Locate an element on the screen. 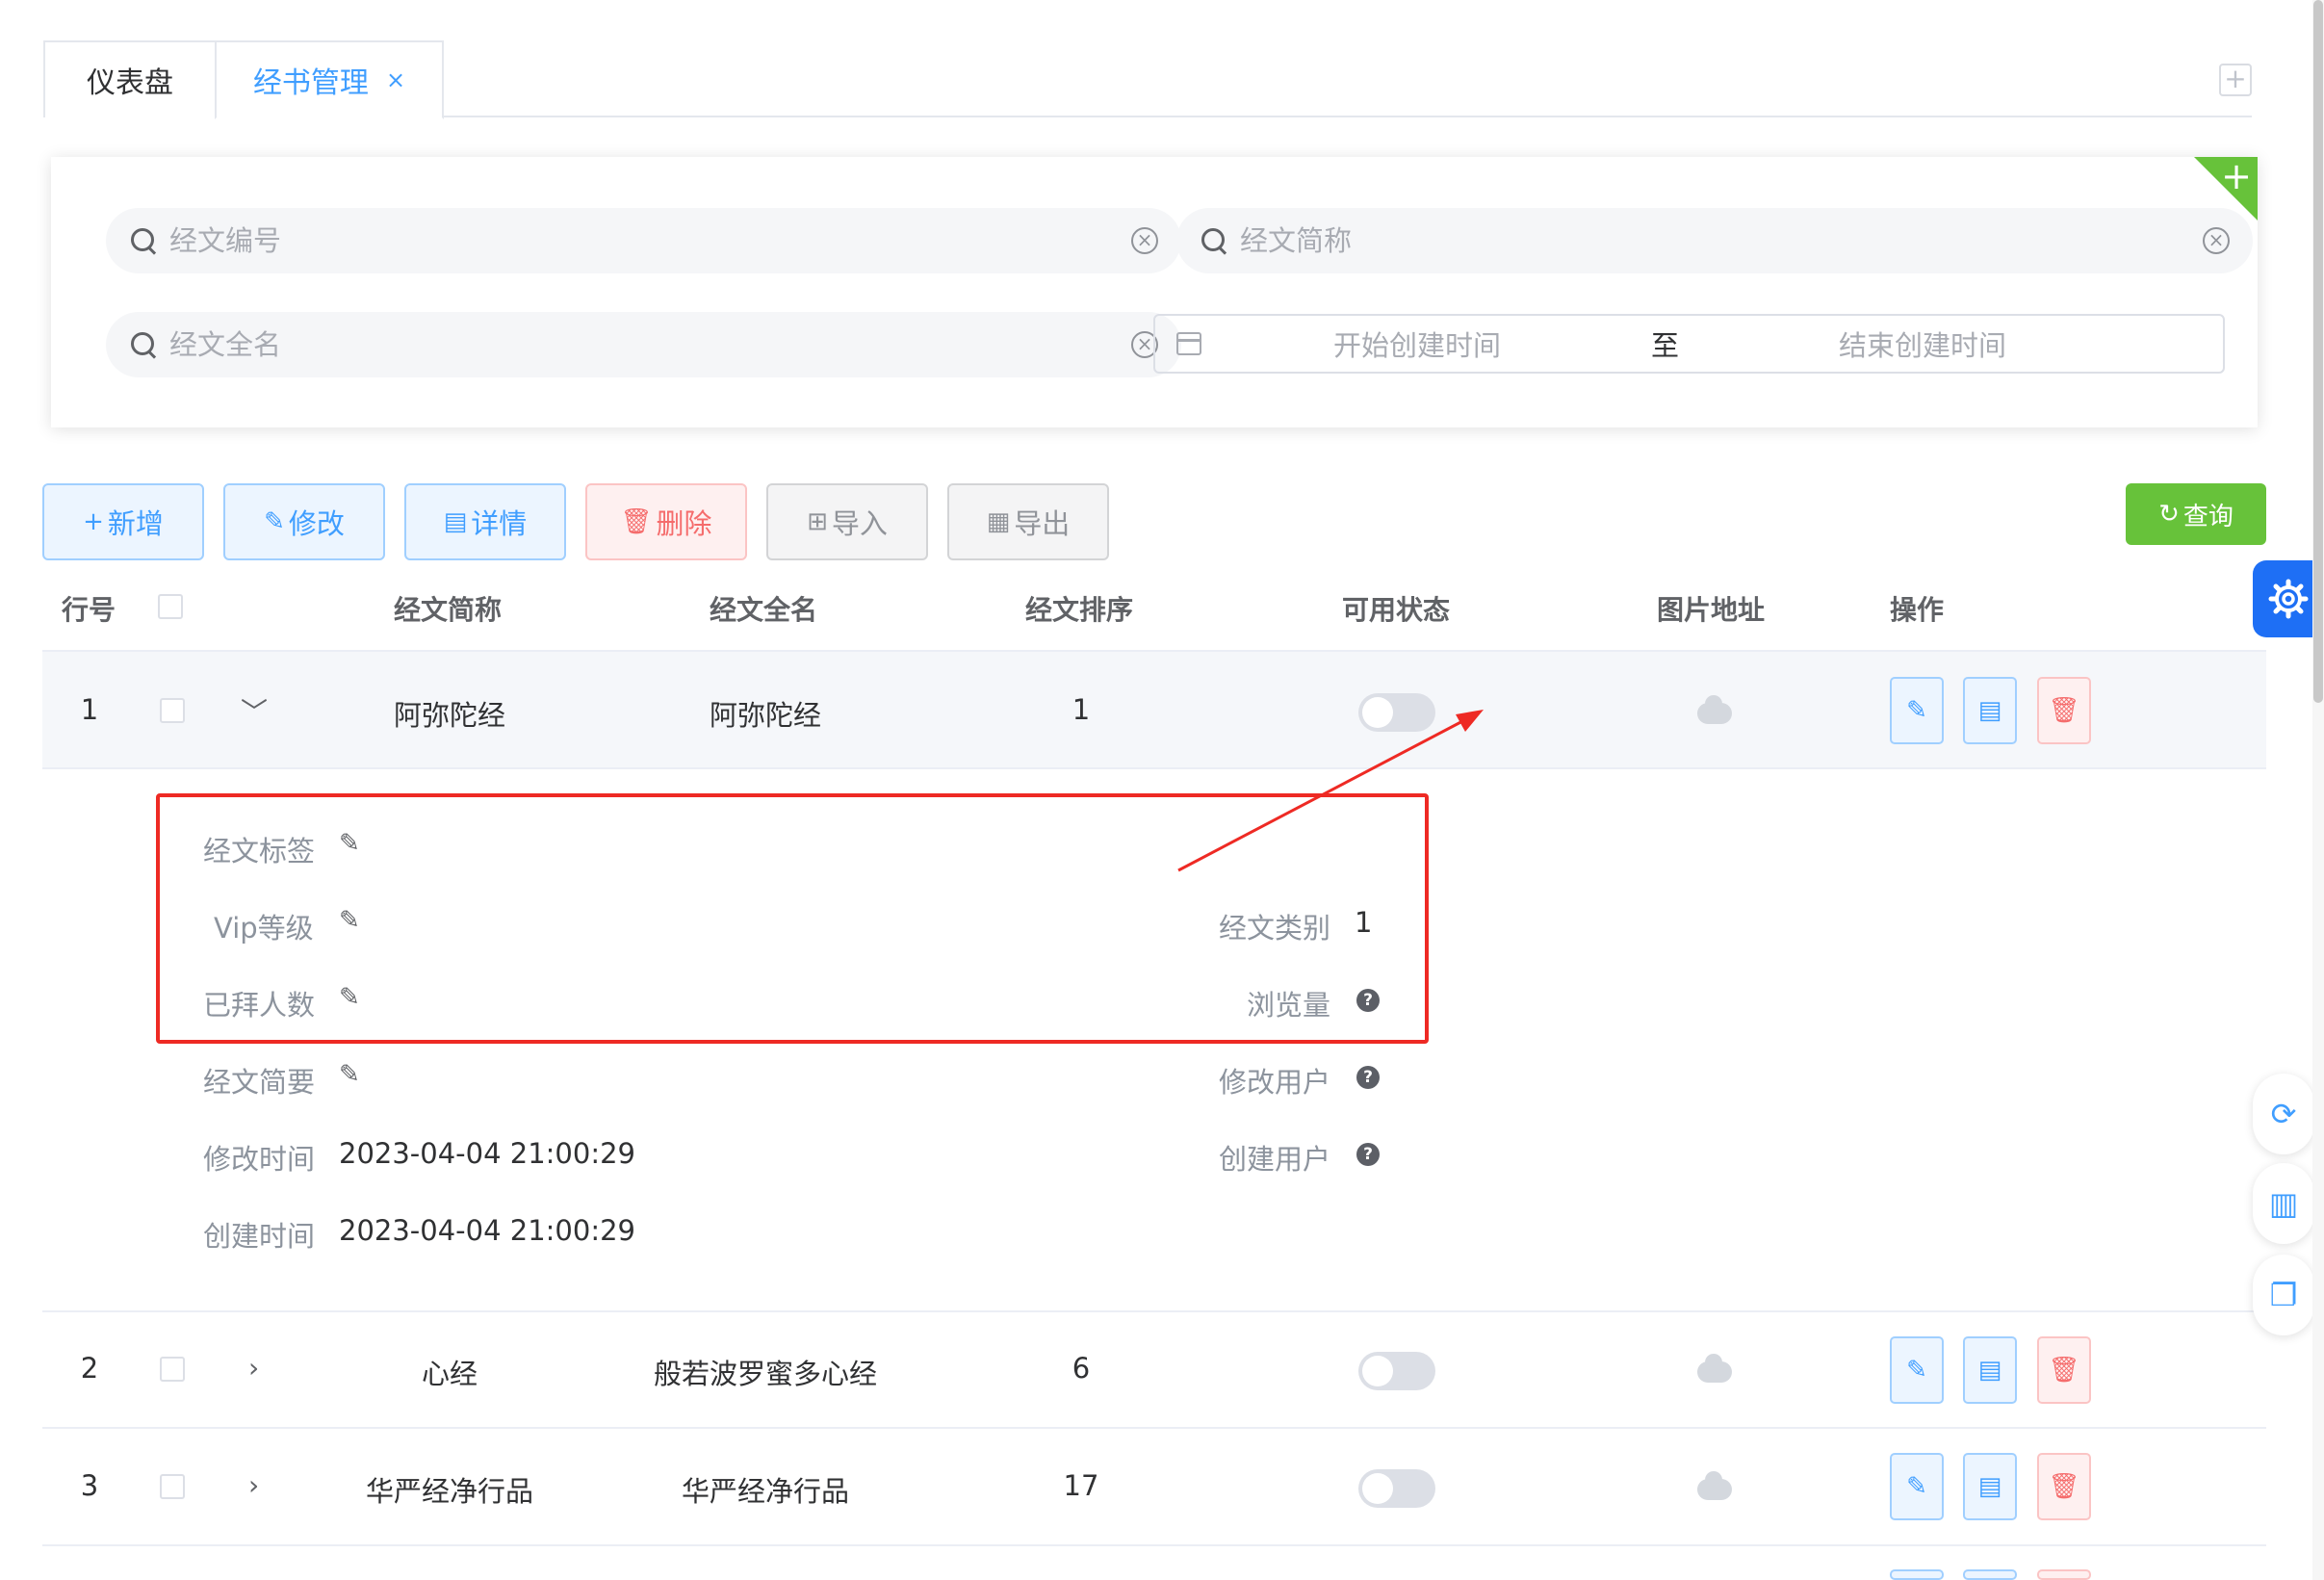  guide-icon: ❐ is located at coordinates (2283, 1295).